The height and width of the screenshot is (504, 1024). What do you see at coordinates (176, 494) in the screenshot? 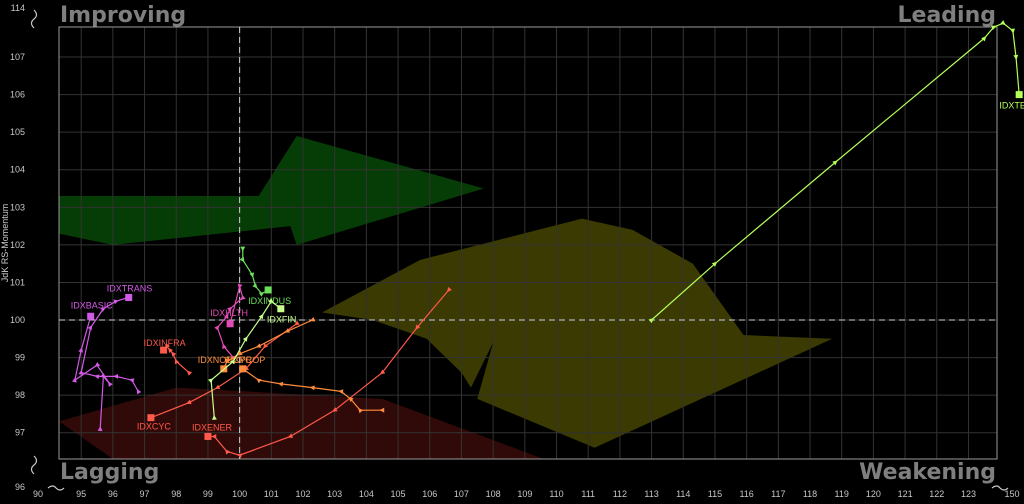
I see `x-tick-label: 98` at bounding box center [176, 494].